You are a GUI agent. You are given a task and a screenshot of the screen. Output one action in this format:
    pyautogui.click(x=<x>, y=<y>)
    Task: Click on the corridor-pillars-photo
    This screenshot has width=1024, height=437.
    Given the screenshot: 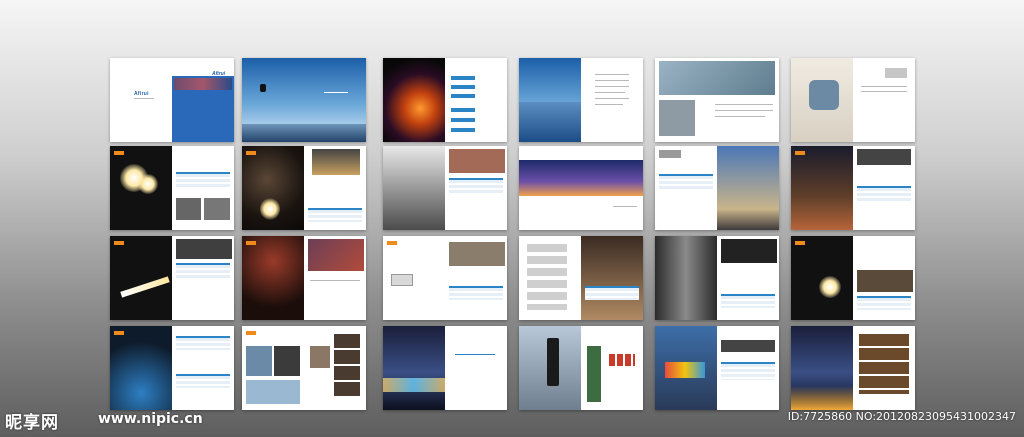 What is the action you would take?
    pyautogui.click(x=686, y=278)
    